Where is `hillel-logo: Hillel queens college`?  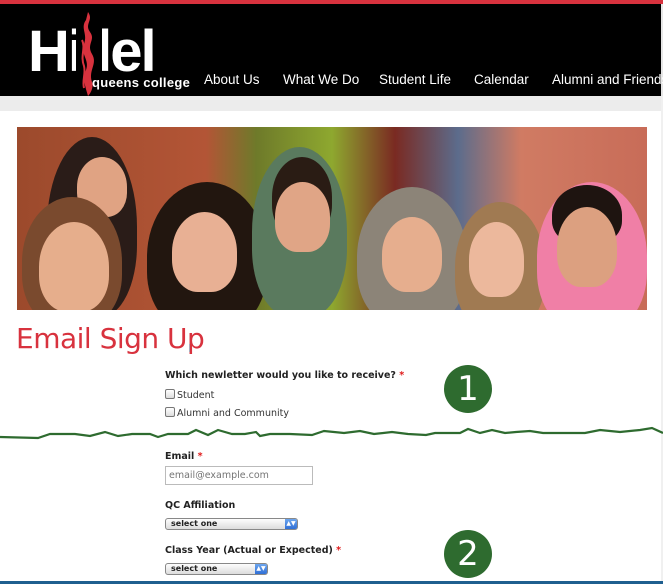
hillel-logo: Hillel queens college is located at coordinates (109, 52).